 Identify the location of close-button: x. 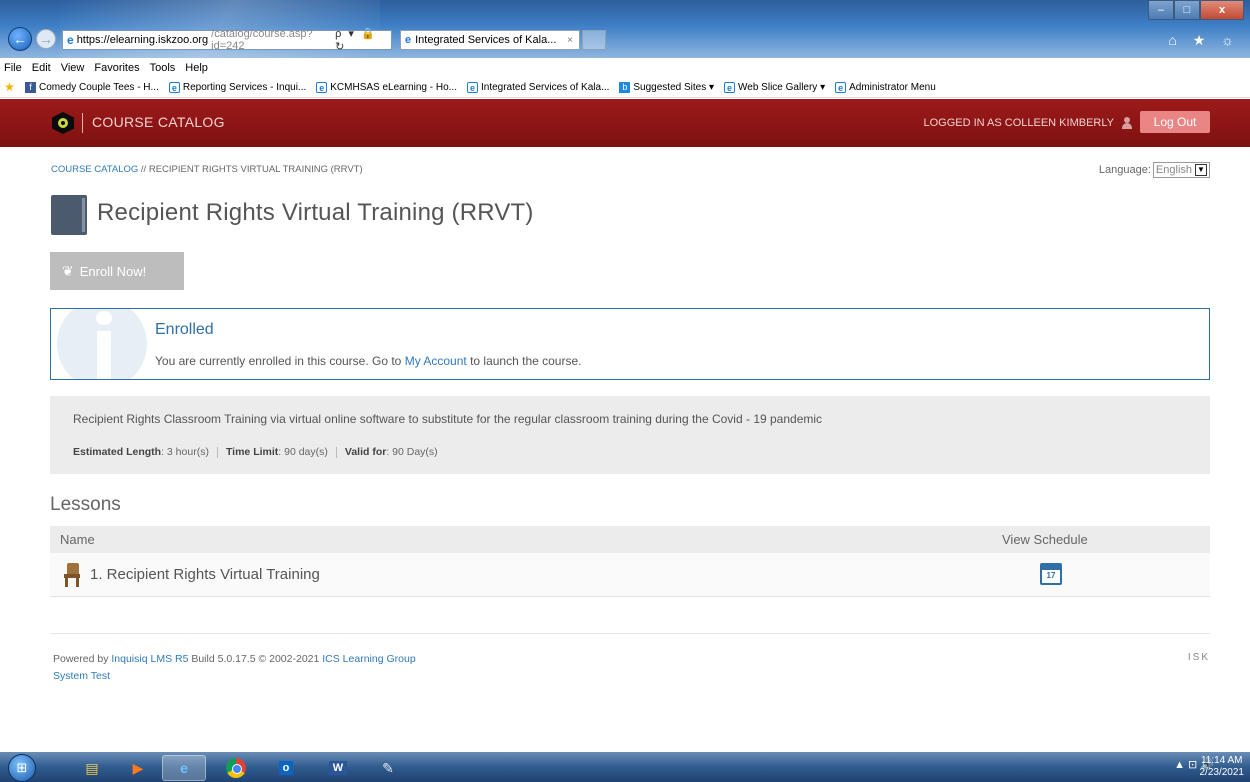
(1222, 10).